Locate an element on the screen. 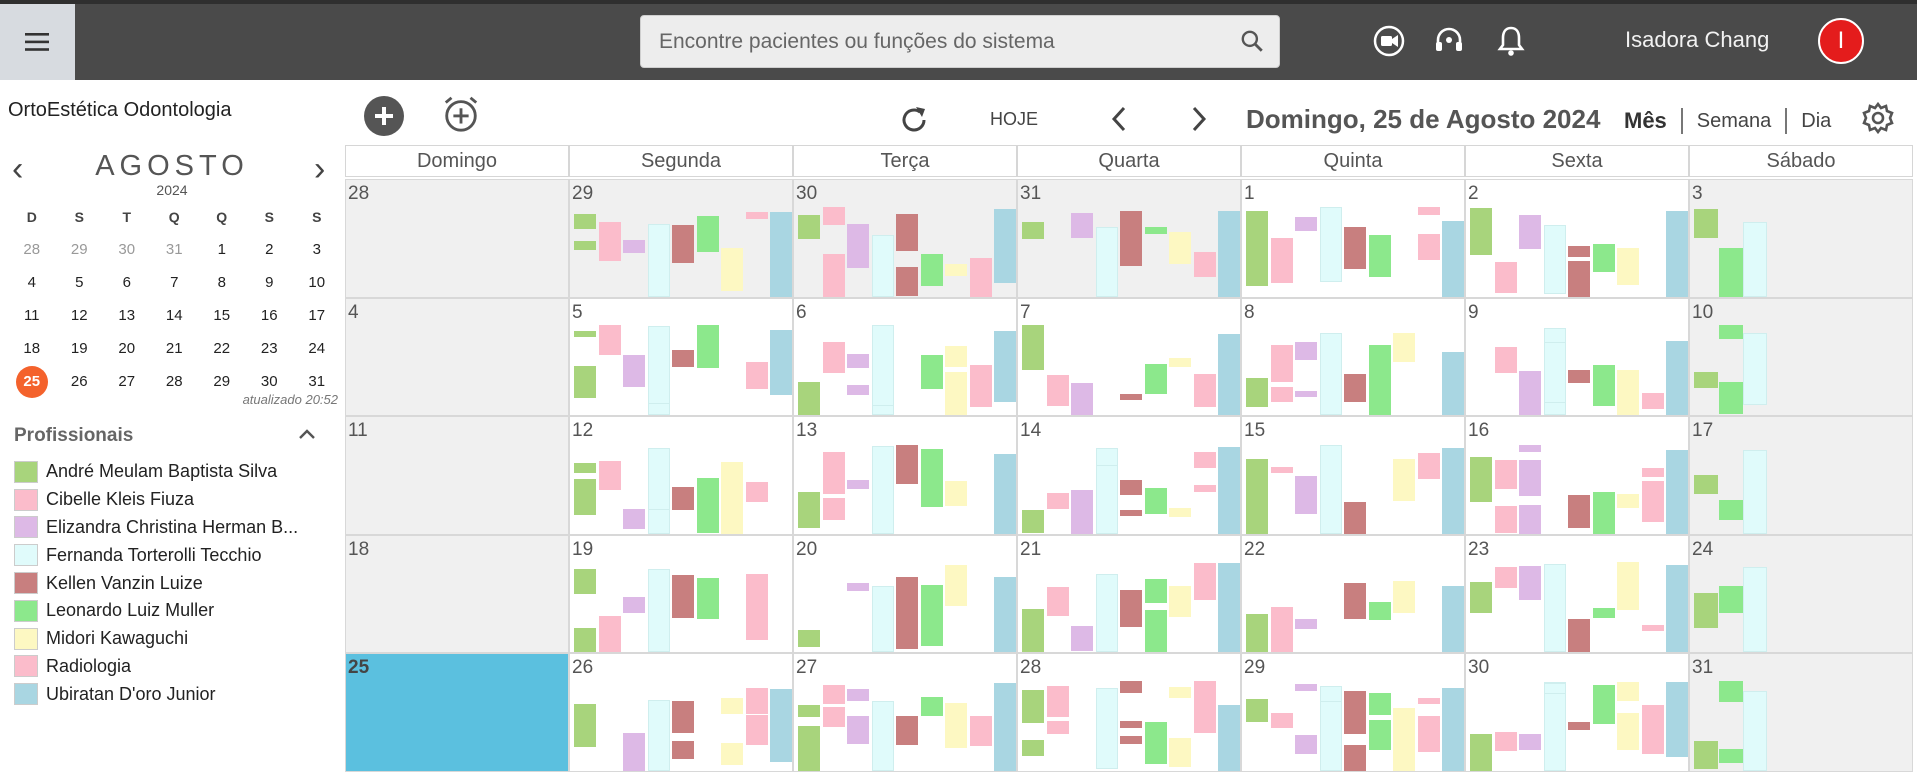 The image size is (1917, 776). day-cell: 20 is located at coordinates (905, 593).